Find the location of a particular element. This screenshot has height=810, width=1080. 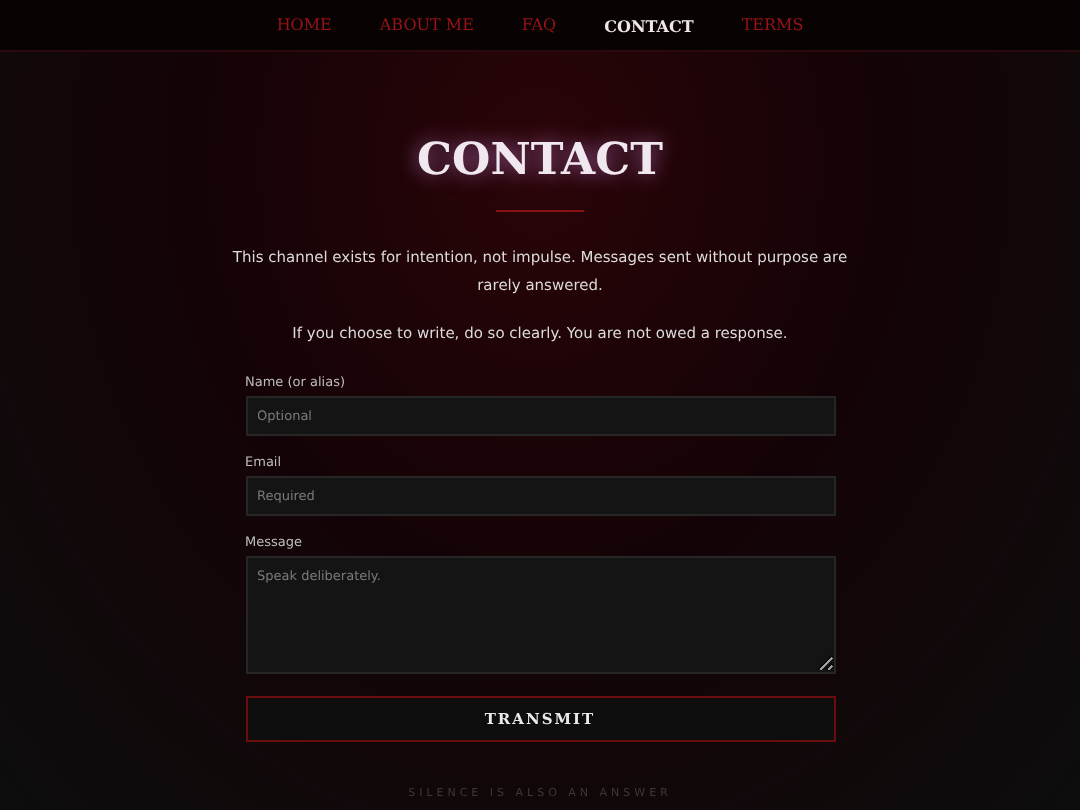

title-divider is located at coordinates (540, 211).